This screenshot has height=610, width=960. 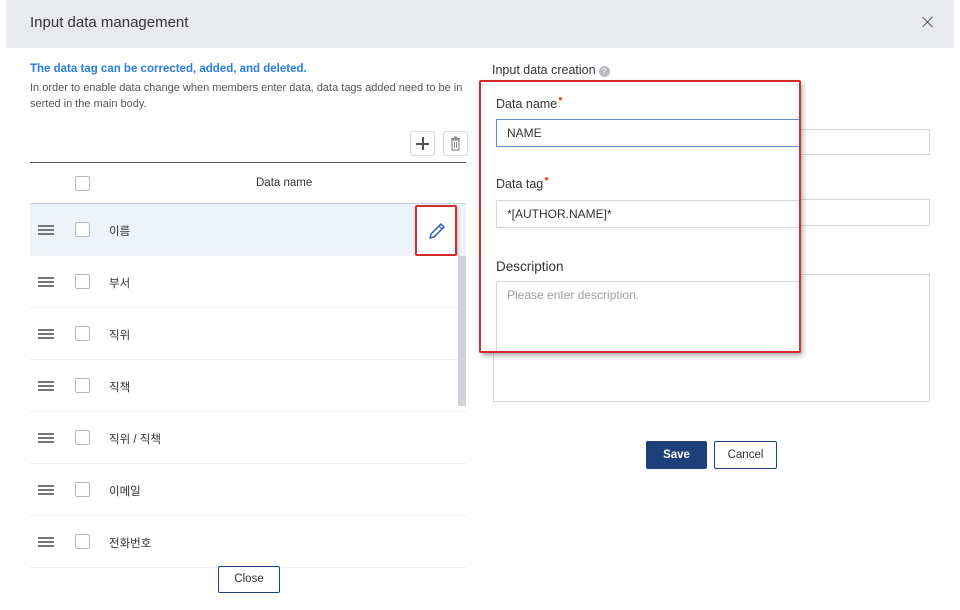 I want to click on close-button: Close, so click(x=249, y=579).